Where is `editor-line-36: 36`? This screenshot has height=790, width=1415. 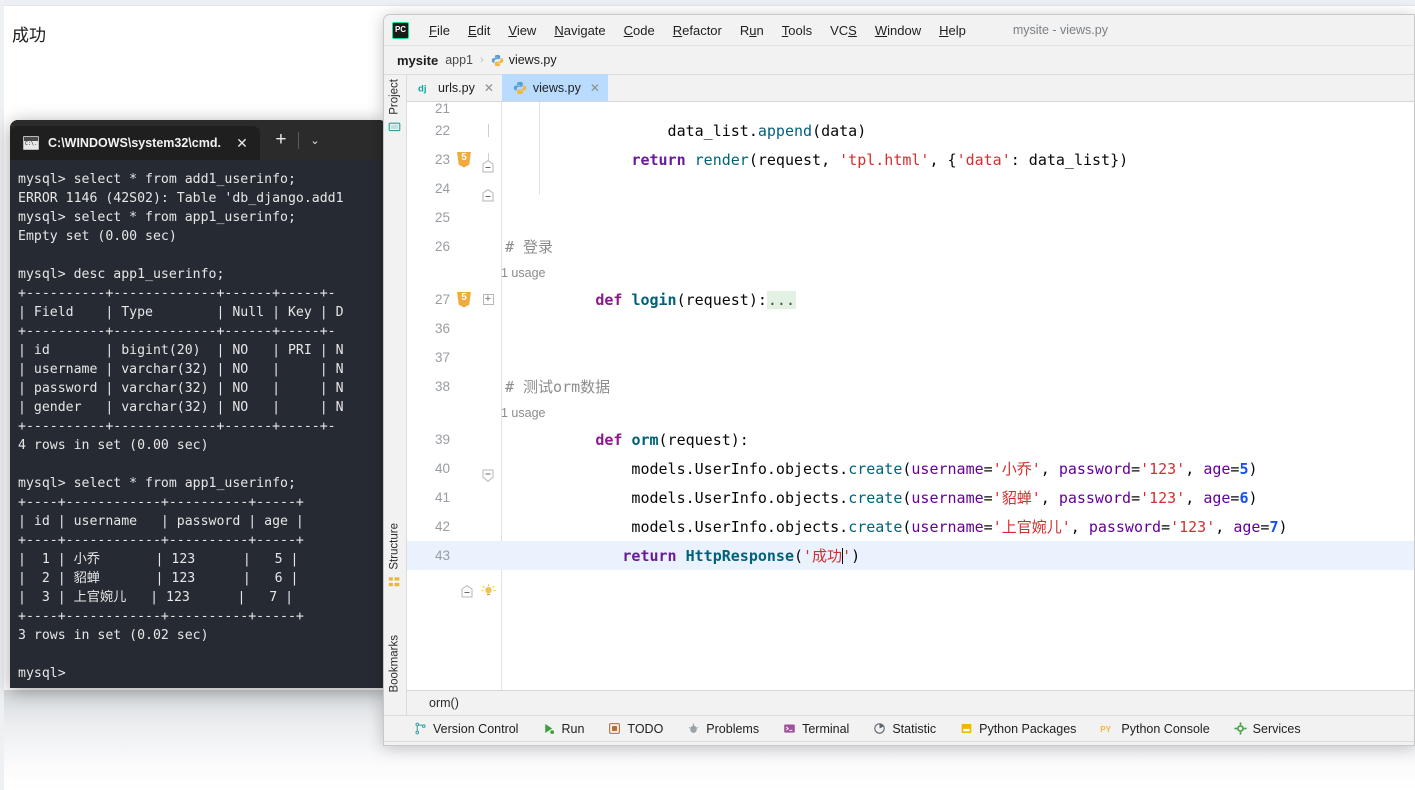 editor-line-36: 36 is located at coordinates (910, 328).